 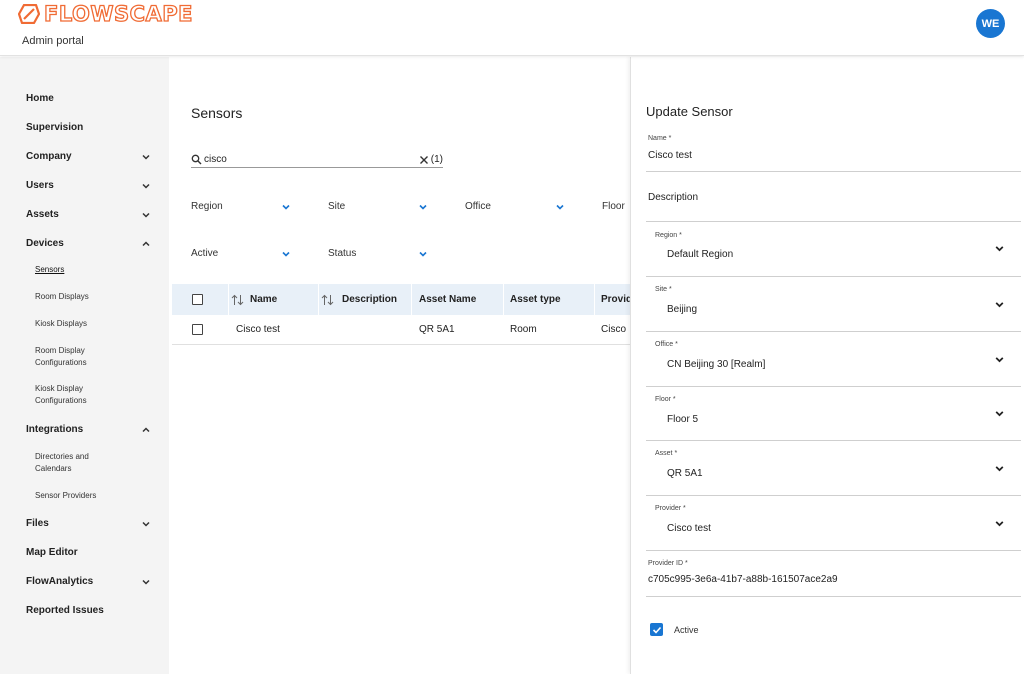 What do you see at coordinates (833, 360) in the screenshot?
I see `office-select: Office * CN Beijing 30 [Realm]` at bounding box center [833, 360].